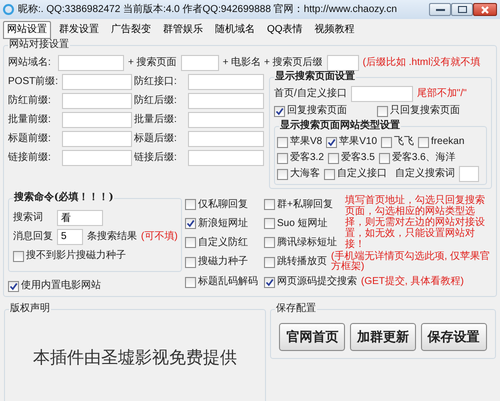 Image resolution: width=500 pixels, height=401 pixels. What do you see at coordinates (131, 30) in the screenshot?
I see `tab: 广告裂变` at bounding box center [131, 30].